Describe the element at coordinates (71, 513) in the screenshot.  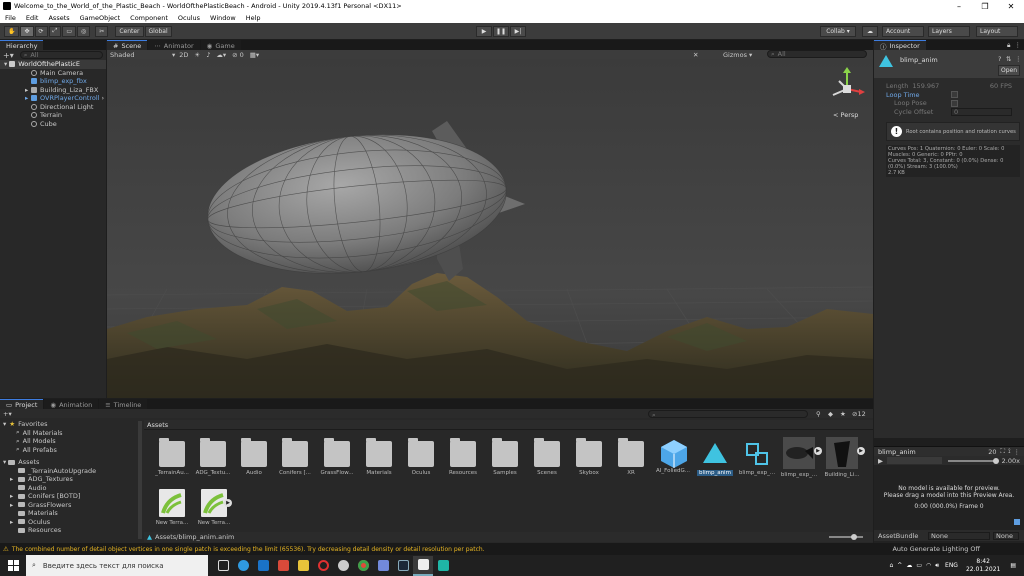
I see `tree-folder: Materials` at that location.